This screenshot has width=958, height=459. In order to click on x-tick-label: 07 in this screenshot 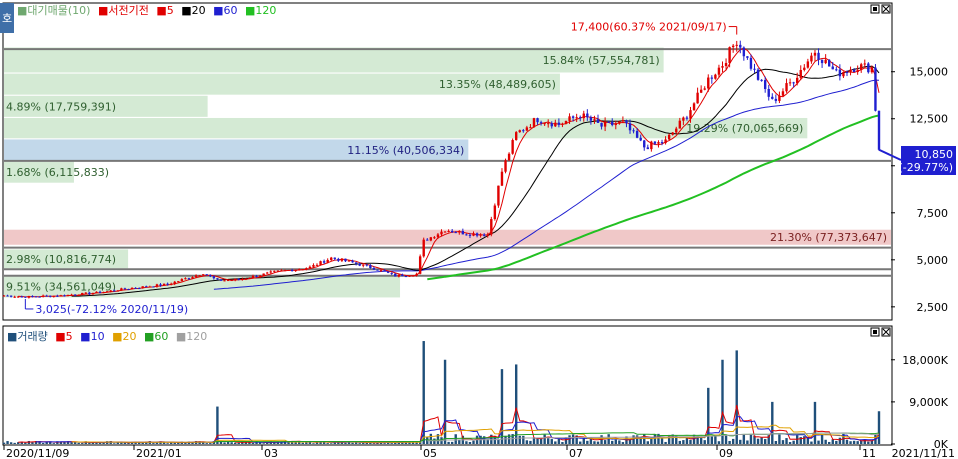, I will do `click(576, 453)`.